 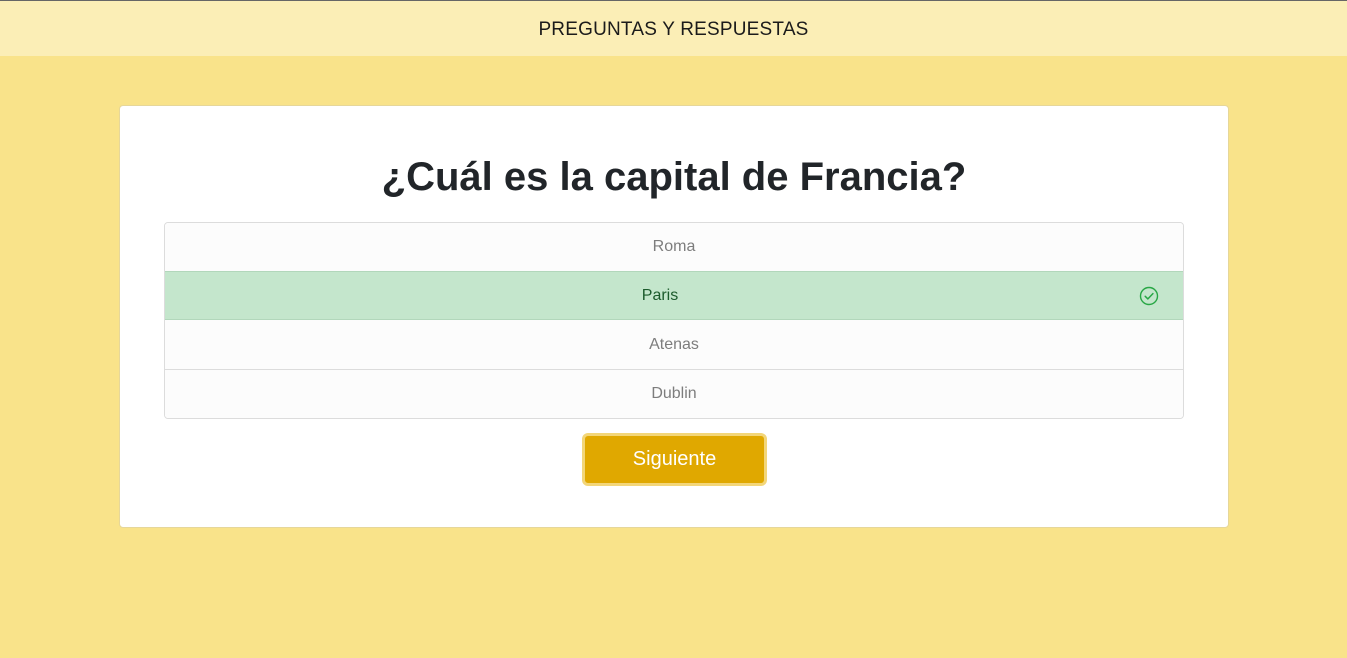 I want to click on answer-option-paris: Paris, so click(x=674, y=295).